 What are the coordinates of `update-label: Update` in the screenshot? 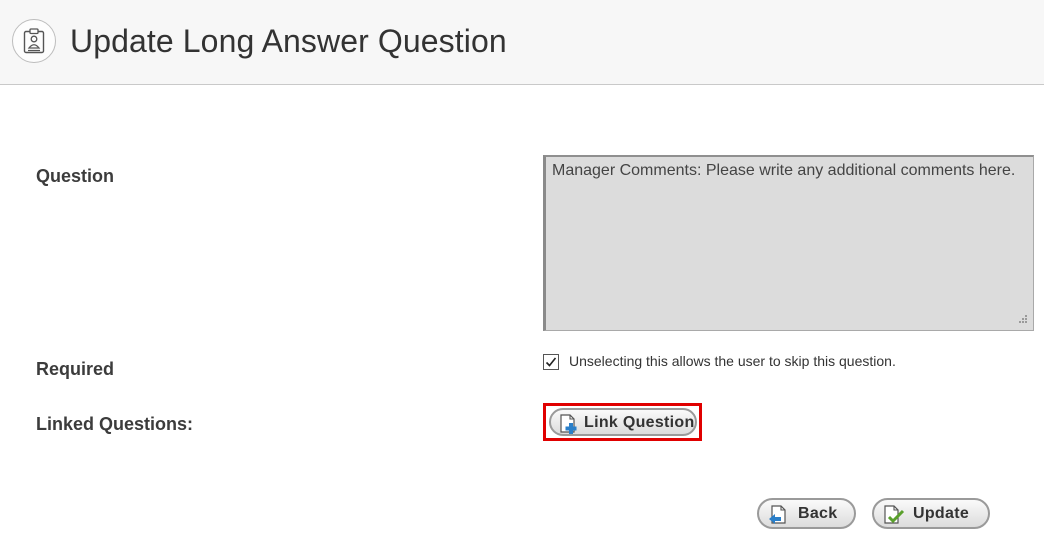 It's located at (941, 513).